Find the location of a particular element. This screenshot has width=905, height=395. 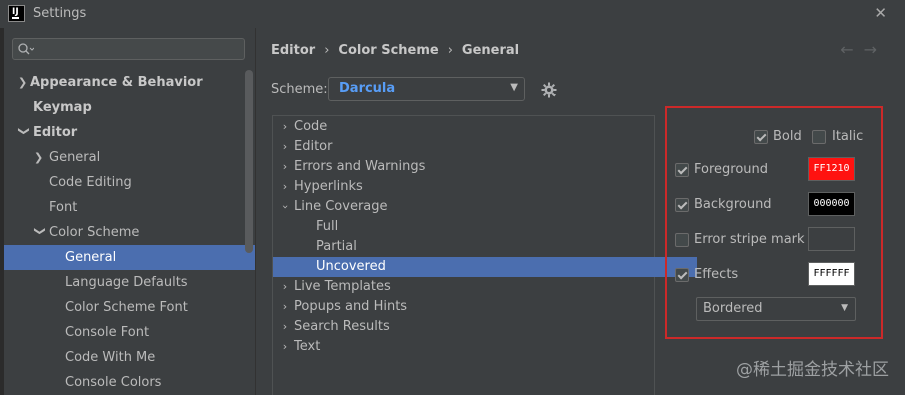

tree-item-editor: › Editor is located at coordinates (465, 147).